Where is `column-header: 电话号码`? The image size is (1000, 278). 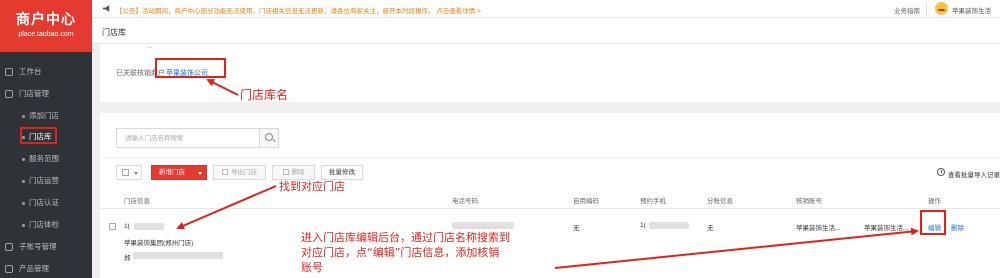 column-header: 电话号码 is located at coordinates (465, 201).